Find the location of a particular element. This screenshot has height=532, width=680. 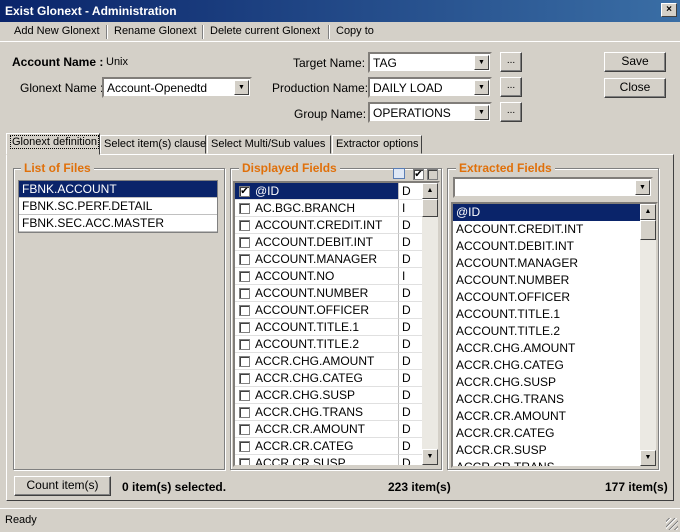

select-all-checkbox: ✔ is located at coordinates (418, 174).